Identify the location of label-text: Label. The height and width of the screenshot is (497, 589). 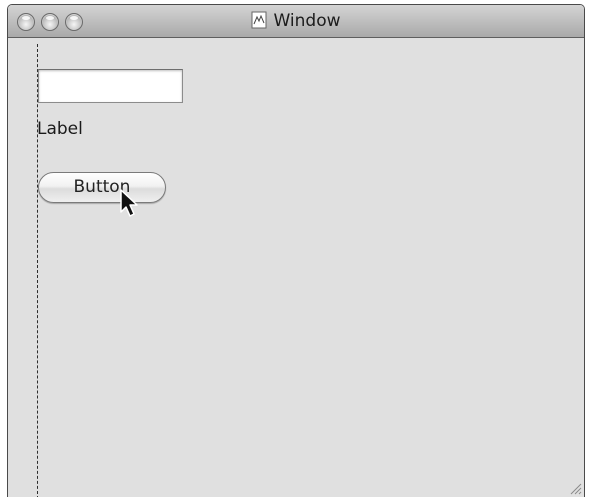
(60, 129).